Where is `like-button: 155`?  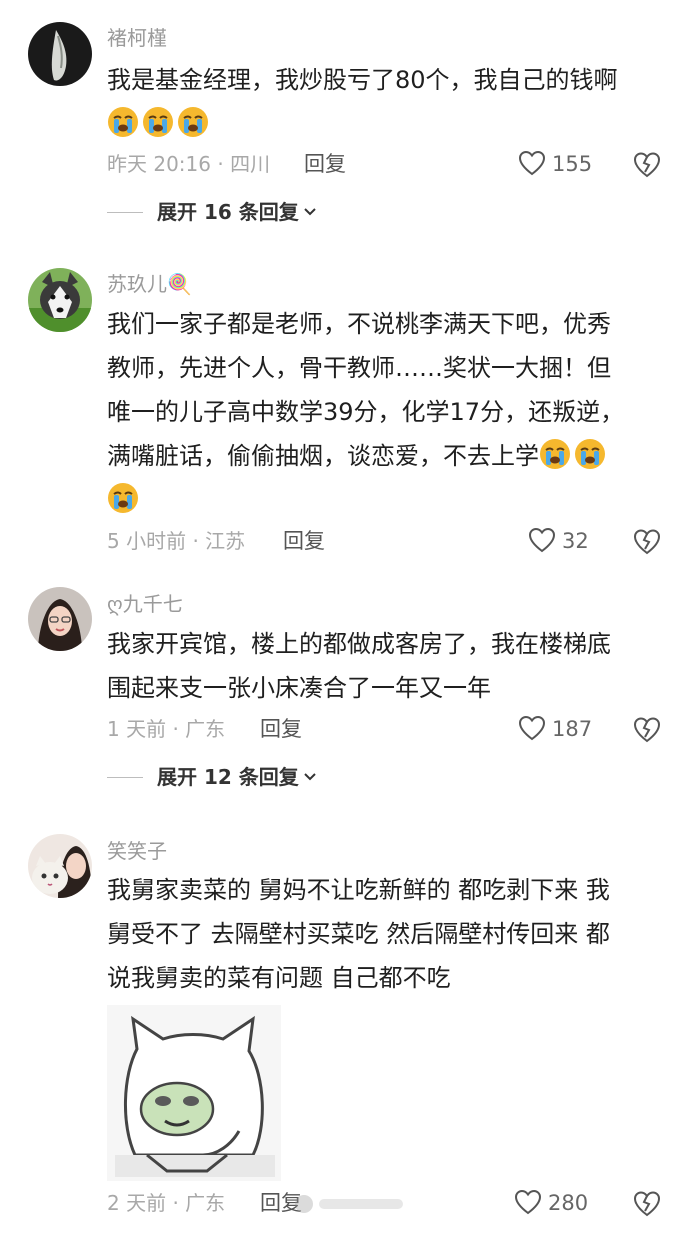
like-button: 155 is located at coordinates (555, 164).